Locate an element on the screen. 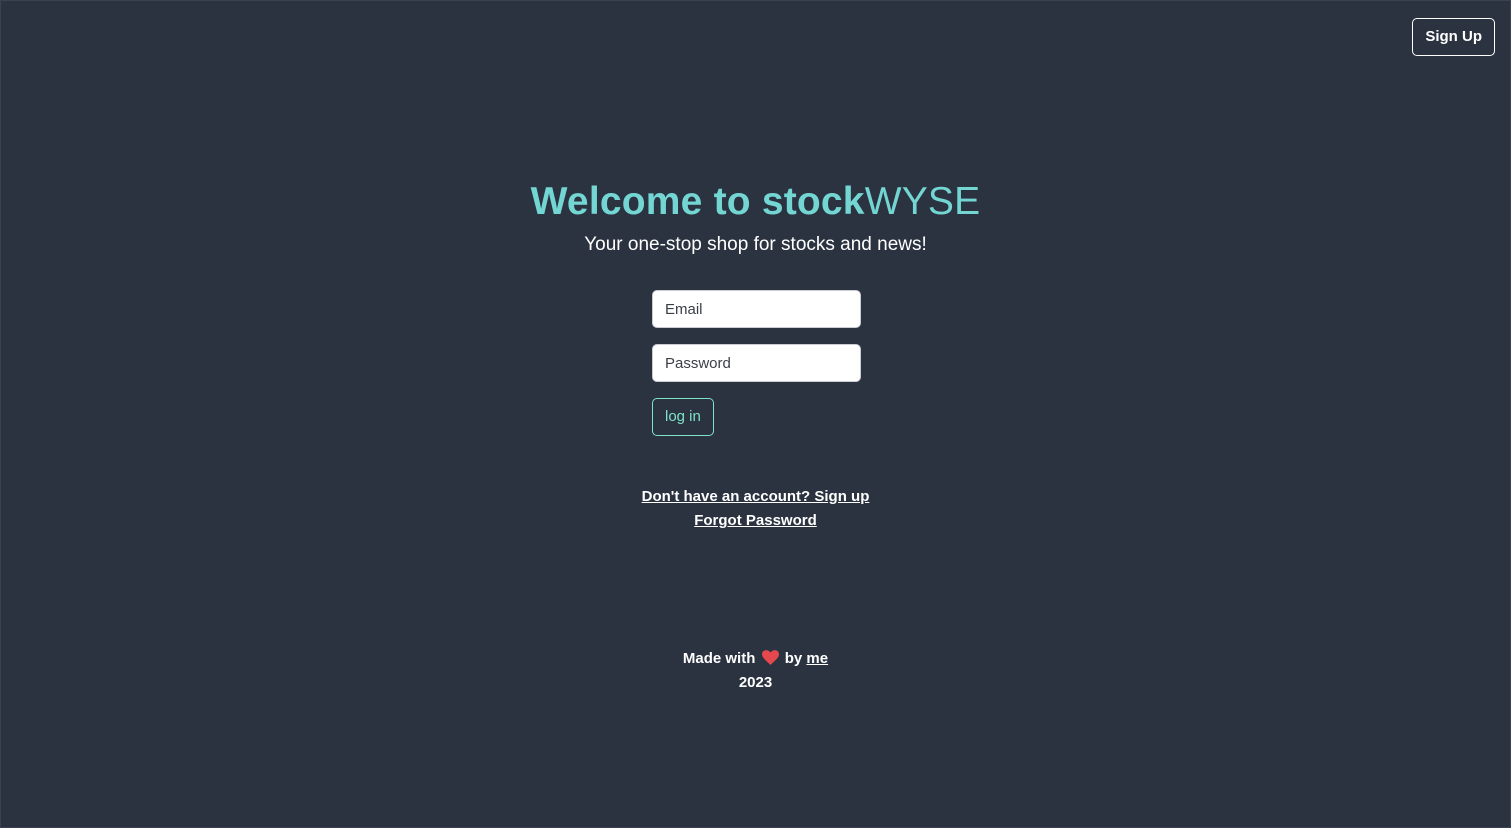 The image size is (1511, 828). signup-button: Sign Up is located at coordinates (1453, 37).